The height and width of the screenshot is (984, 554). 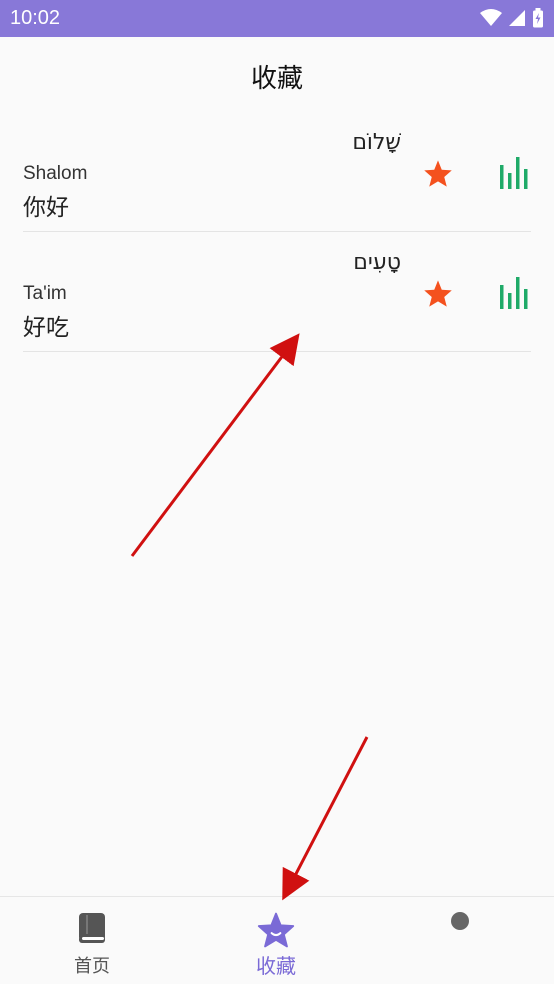 I want to click on nav-item-third, so click(x=460, y=940).